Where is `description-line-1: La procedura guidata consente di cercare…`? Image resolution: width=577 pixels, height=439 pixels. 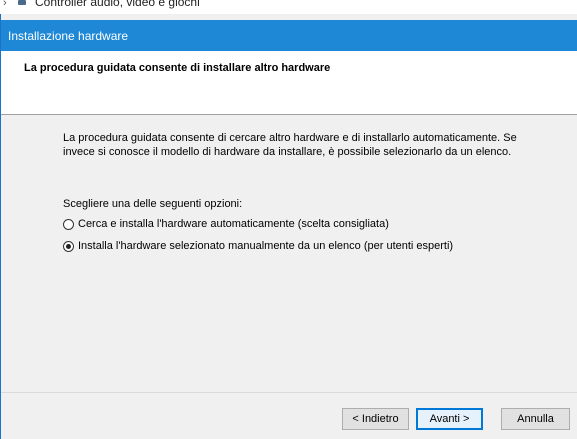
description-line-1: La procedura guidata consente di cercare… is located at coordinates (290, 138).